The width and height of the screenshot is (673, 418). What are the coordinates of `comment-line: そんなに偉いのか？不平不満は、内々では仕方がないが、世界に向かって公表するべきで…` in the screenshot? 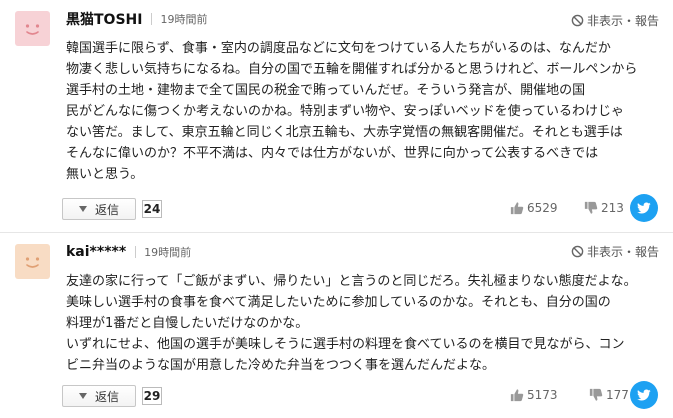 It's located at (332, 153).